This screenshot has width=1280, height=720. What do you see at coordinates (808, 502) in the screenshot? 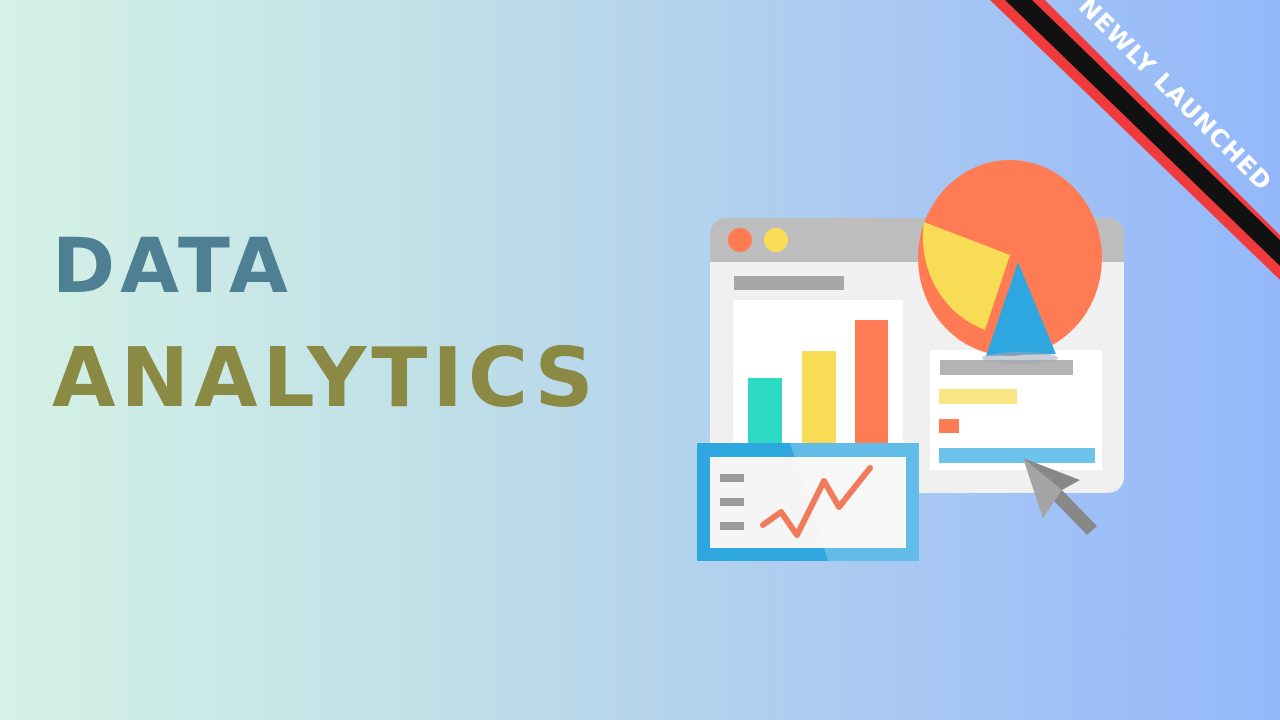
I see `line-chart-icon` at bounding box center [808, 502].